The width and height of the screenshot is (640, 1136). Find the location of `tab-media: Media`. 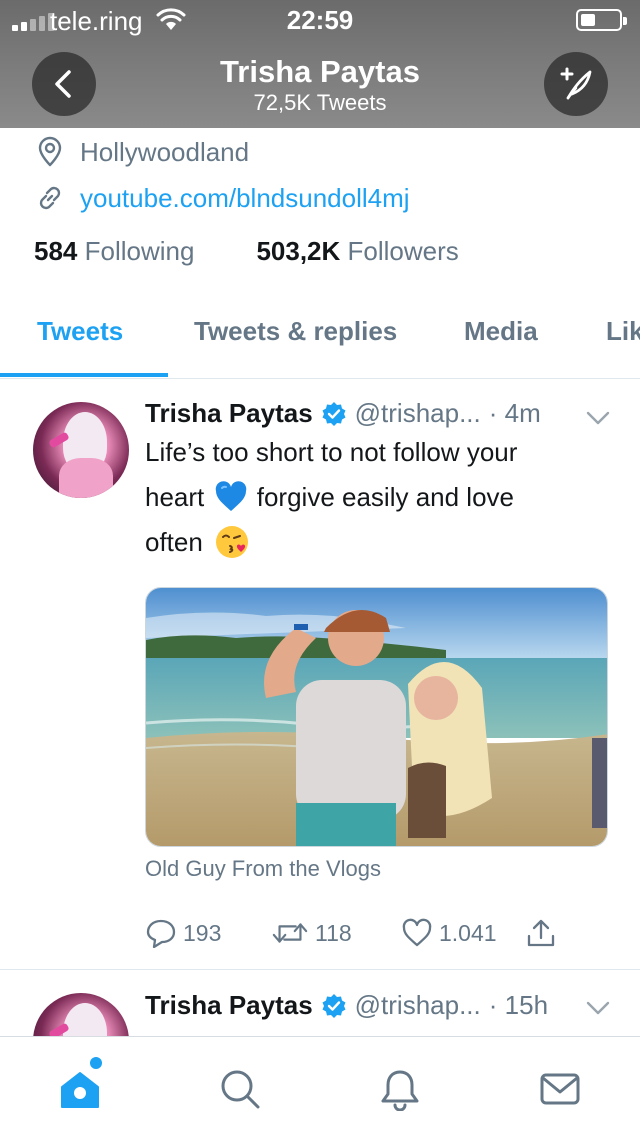

tab-media: Media is located at coordinates (501, 331).